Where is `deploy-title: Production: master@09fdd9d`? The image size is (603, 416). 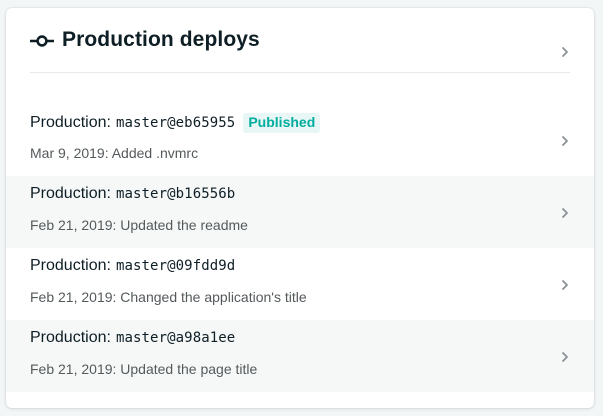
deploy-title: Production: master@09fdd9d is located at coordinates (132, 266).